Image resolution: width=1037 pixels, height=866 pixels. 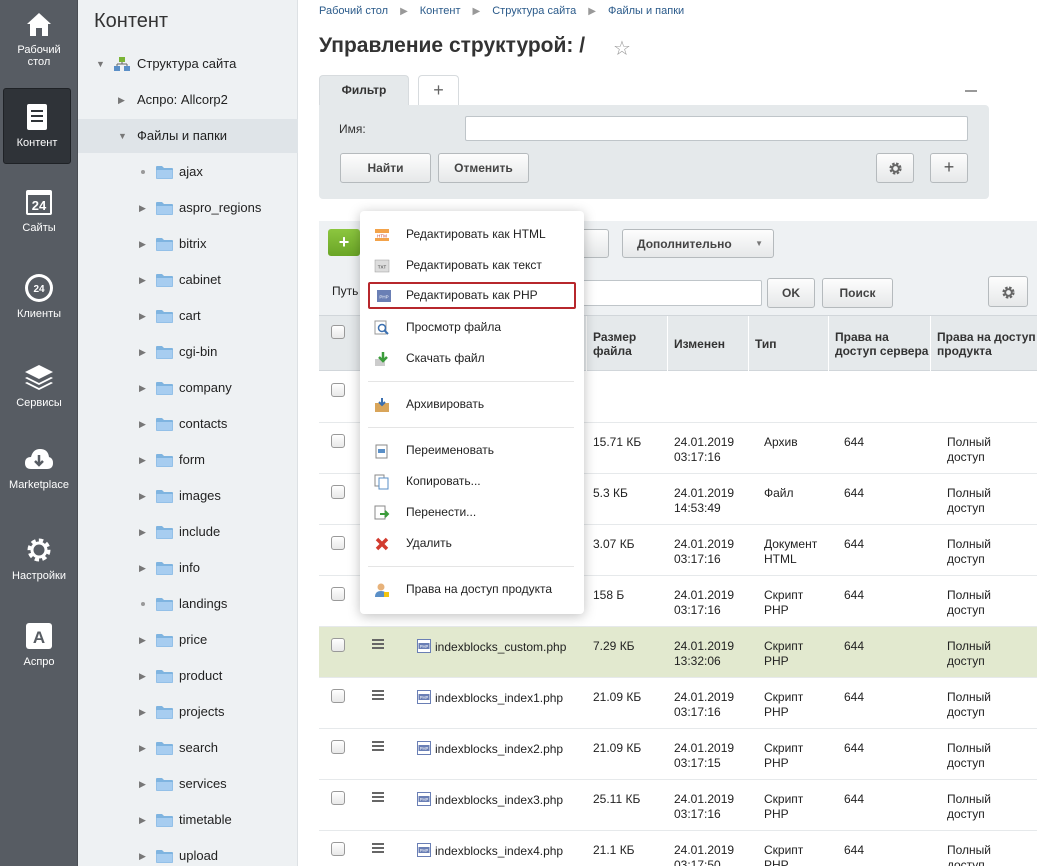 I want to click on nav-item-sites: 24 Сайты, so click(x=39, y=211).